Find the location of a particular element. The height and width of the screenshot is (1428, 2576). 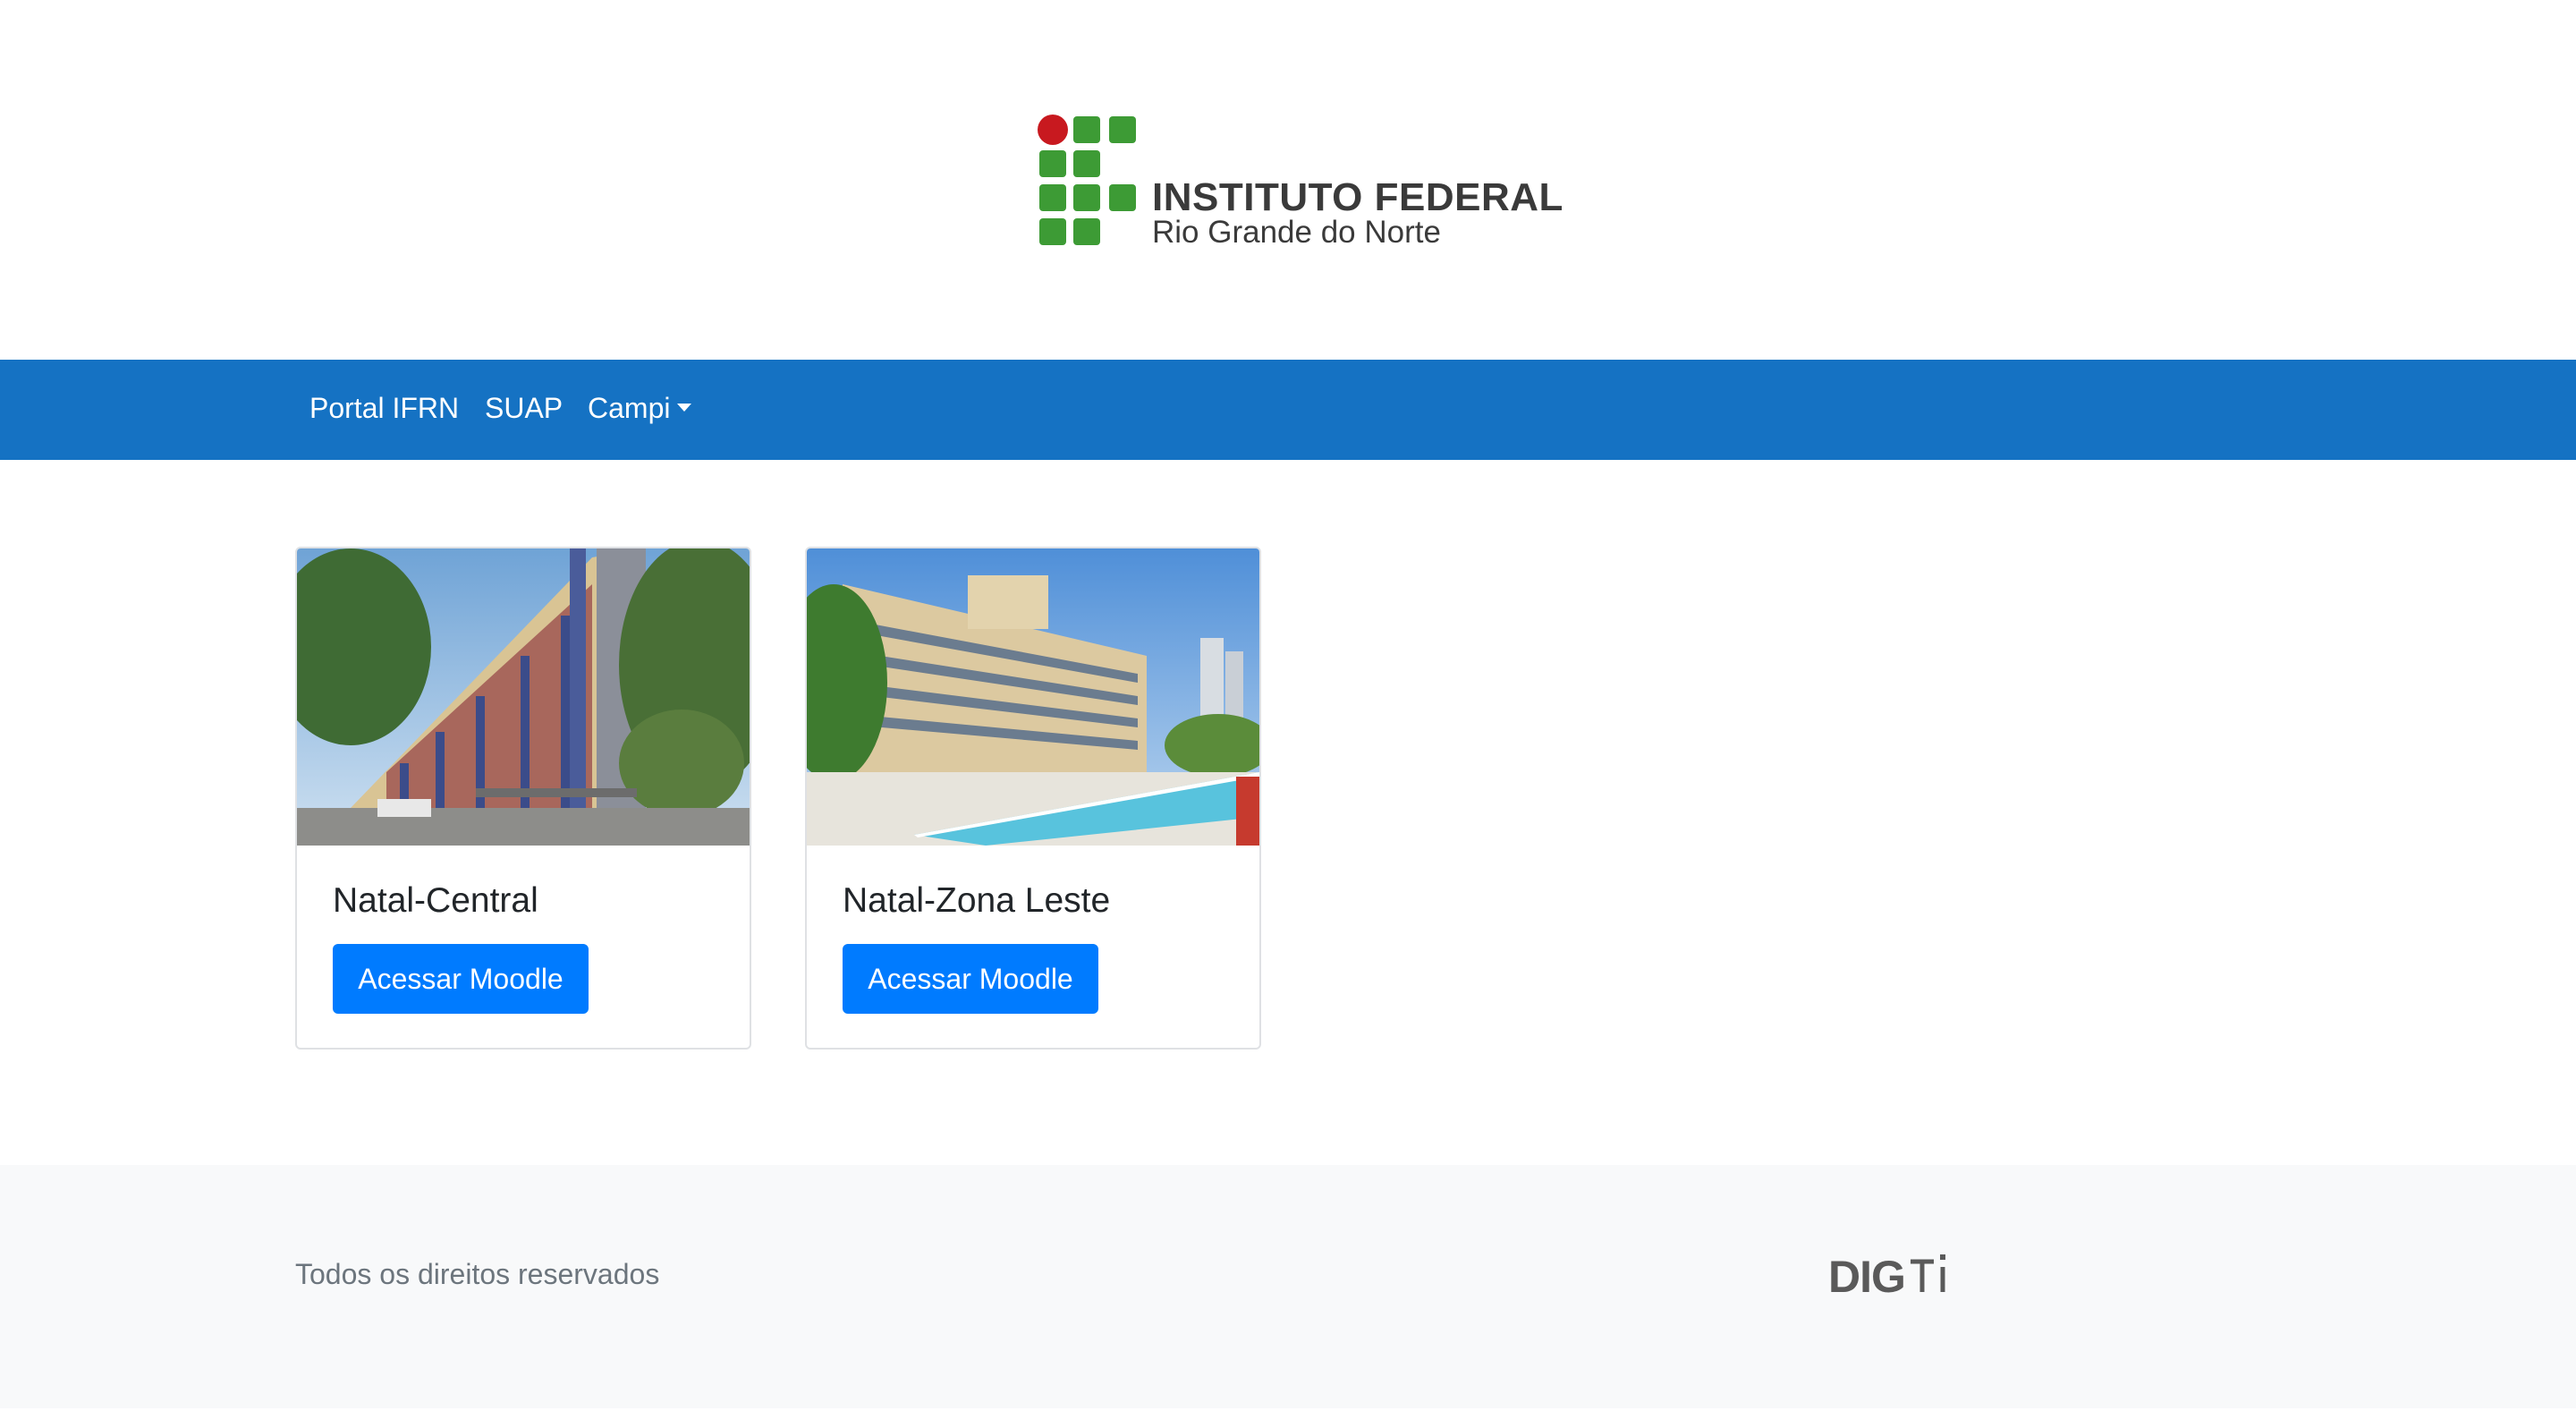

logo-subtitle: Rio Grande do Norte is located at coordinates (1296, 233).